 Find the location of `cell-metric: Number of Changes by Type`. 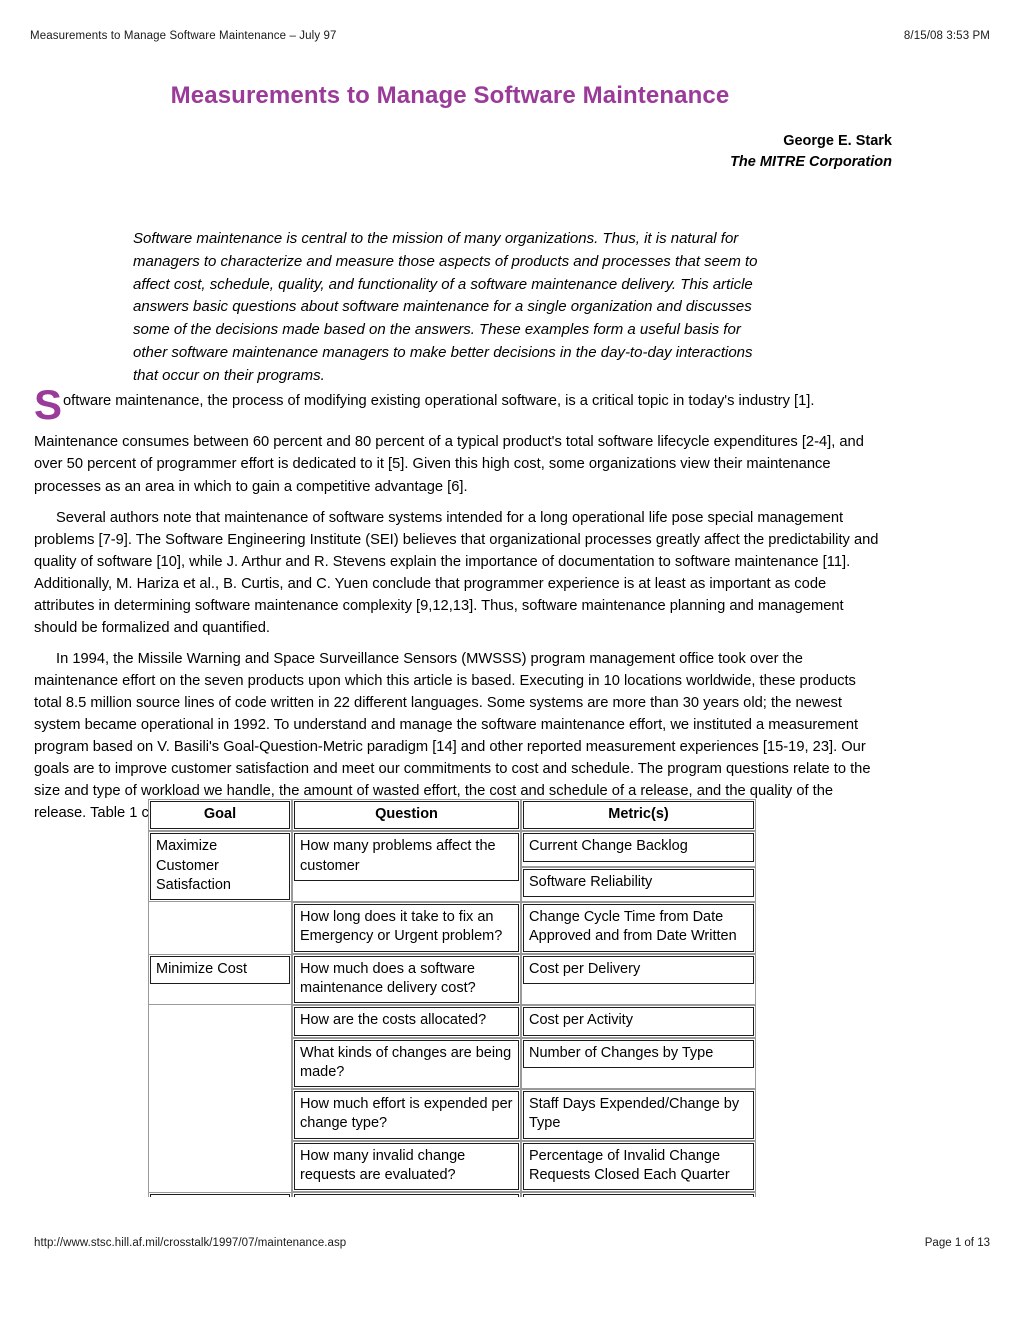

cell-metric: Number of Changes by Type is located at coordinates (638, 1063).